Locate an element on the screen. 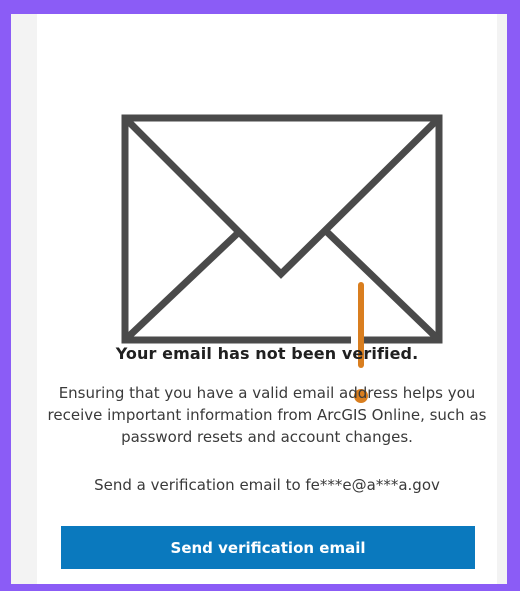 The height and width of the screenshot is (591, 520). send-verification-button: Send verification email is located at coordinates (268, 547).